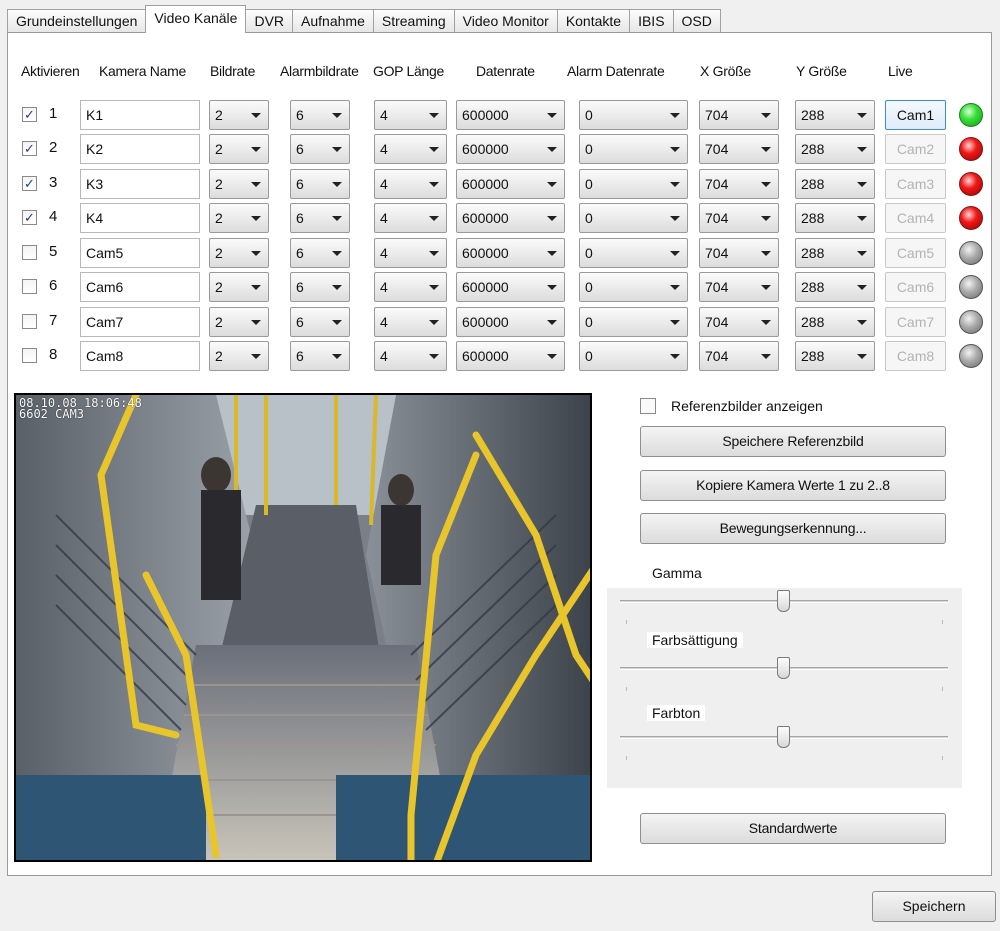  What do you see at coordinates (269, 21) in the screenshot?
I see `tab-dvr: DVR` at bounding box center [269, 21].